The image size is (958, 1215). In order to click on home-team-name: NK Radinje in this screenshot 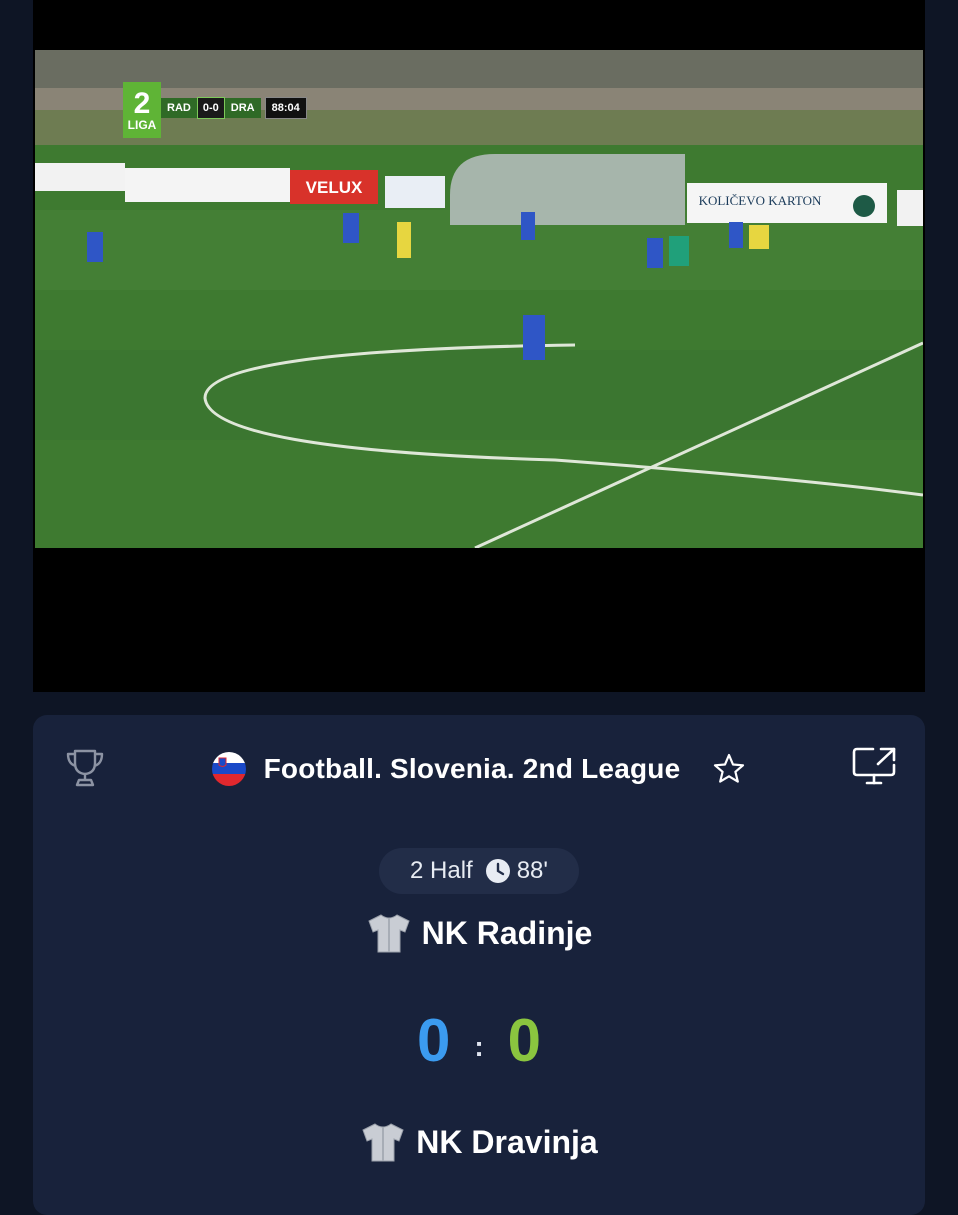, I will do `click(507, 932)`.